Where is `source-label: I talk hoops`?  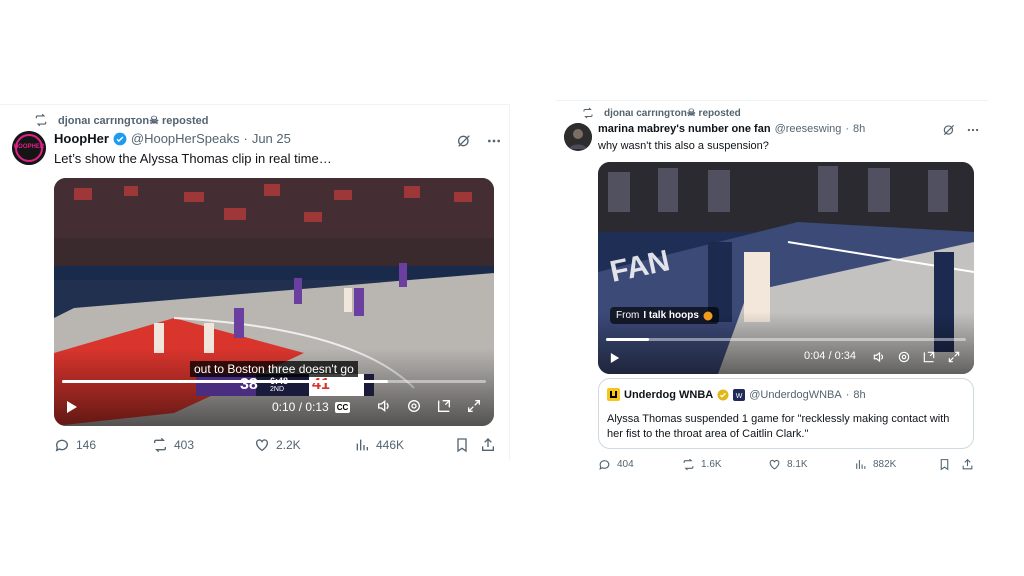
source-label: I talk hoops is located at coordinates (671, 315).